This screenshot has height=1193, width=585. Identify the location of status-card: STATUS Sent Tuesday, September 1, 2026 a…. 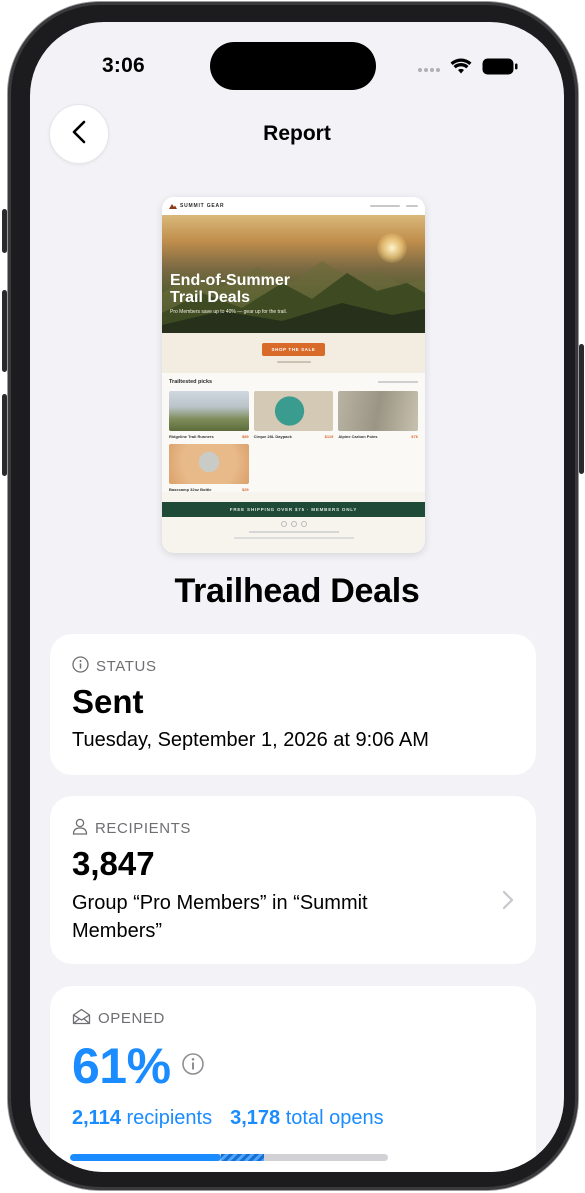
(293, 704).